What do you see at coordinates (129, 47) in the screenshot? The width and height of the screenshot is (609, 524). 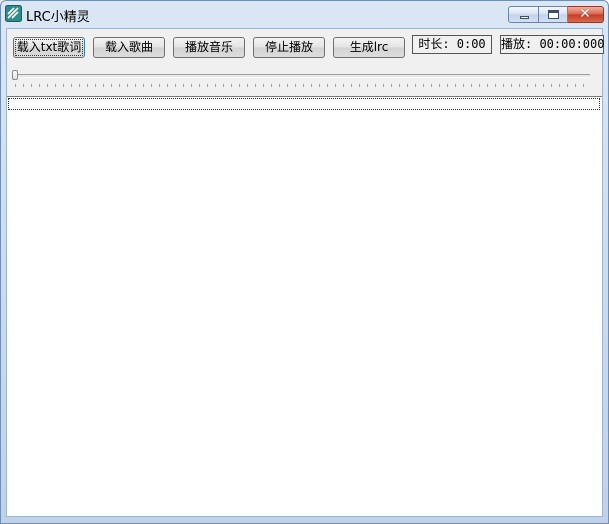 I see `load-song-button: 载入歌曲` at bounding box center [129, 47].